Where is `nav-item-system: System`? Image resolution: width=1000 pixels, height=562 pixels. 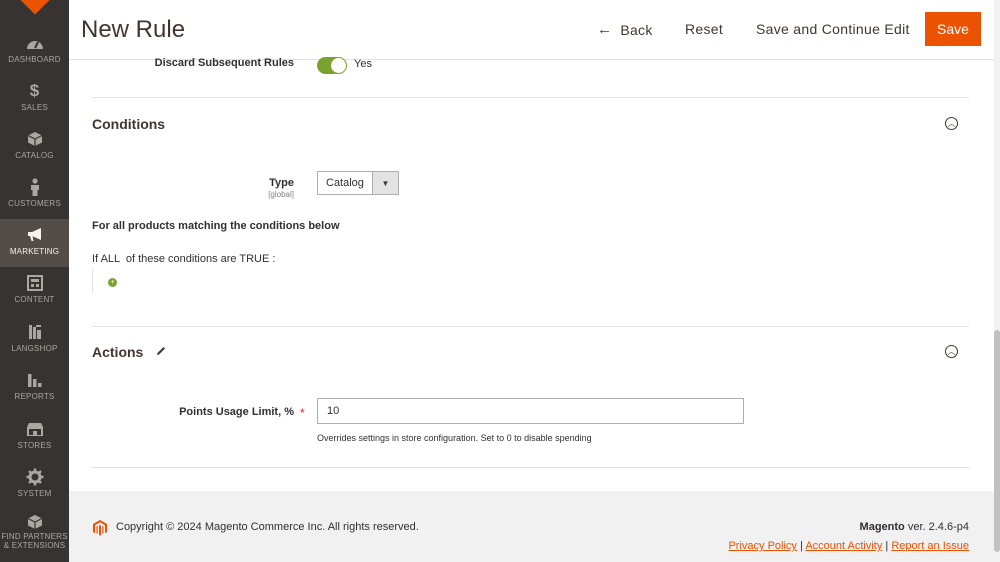 nav-item-system: System is located at coordinates (34, 485).